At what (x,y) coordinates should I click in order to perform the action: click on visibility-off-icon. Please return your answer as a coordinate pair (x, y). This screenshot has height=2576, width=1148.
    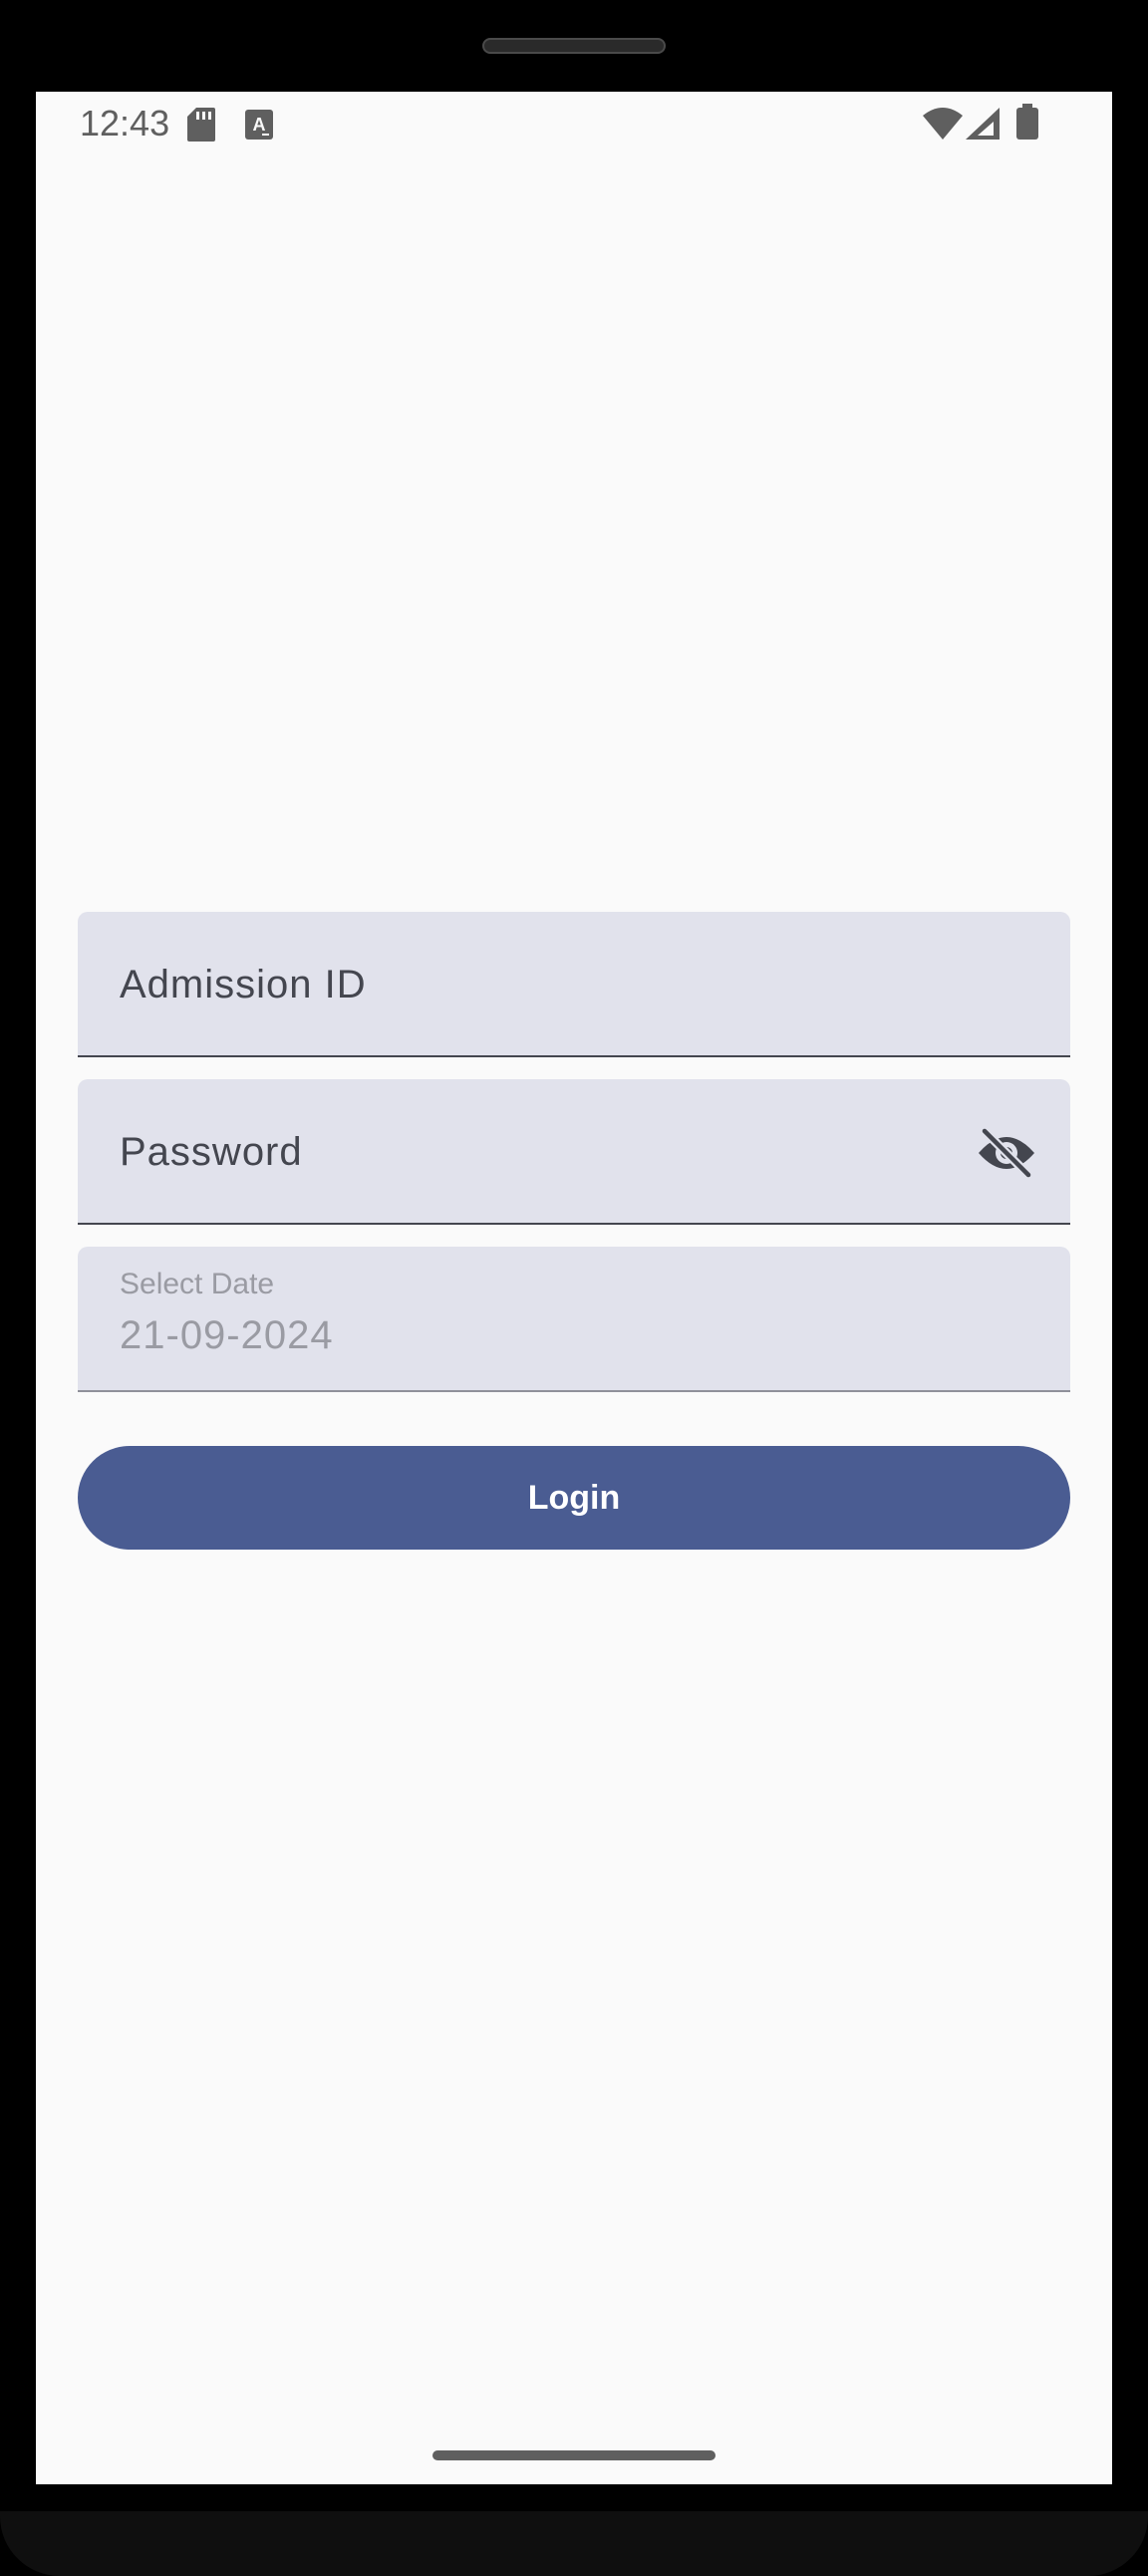
    Looking at the image, I should click on (1006, 1153).